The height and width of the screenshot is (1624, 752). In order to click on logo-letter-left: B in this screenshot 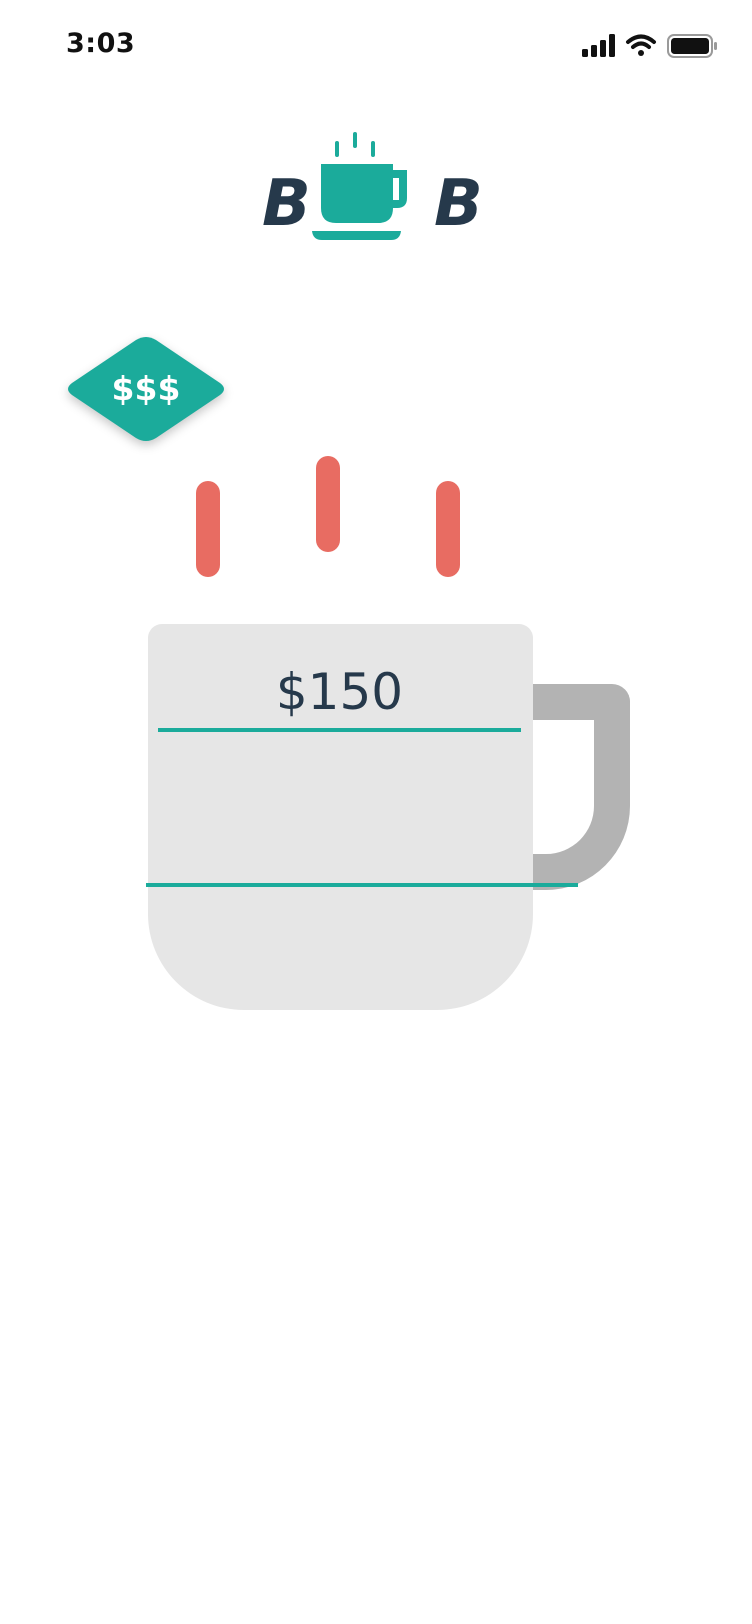, I will do `click(286, 204)`.